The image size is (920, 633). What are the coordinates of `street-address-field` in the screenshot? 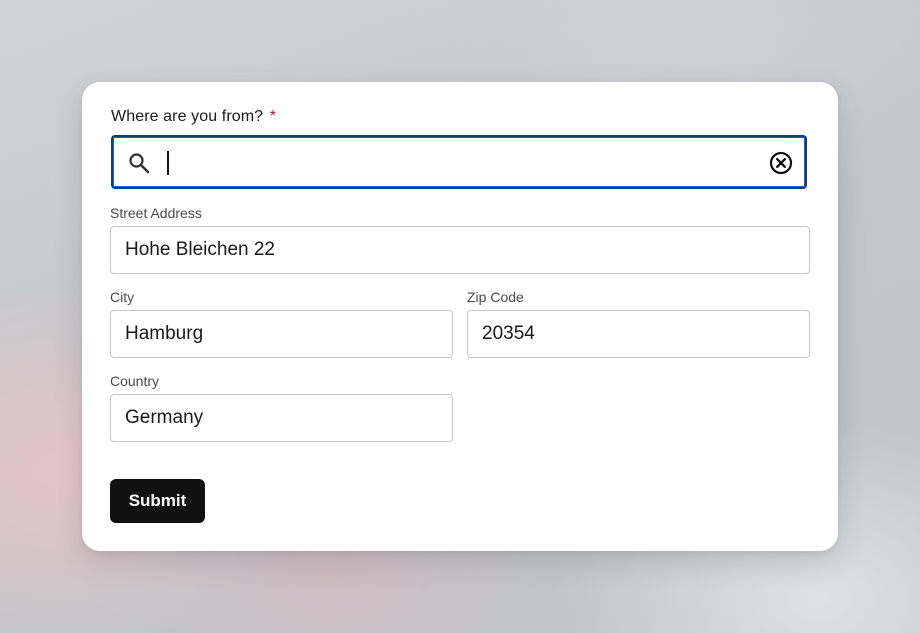 It's located at (460, 250).